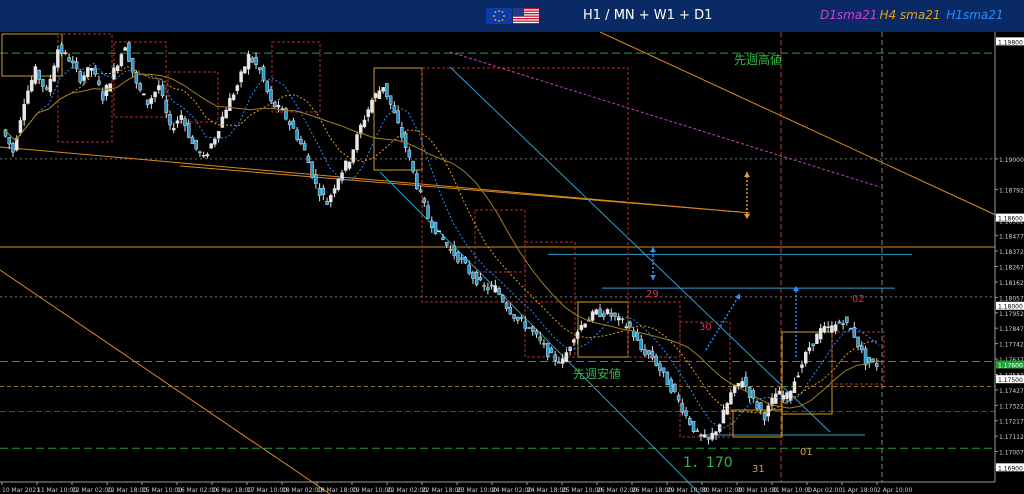  I want to click on x-tick-label: 1 Apr 18:00, so click(859, 490).